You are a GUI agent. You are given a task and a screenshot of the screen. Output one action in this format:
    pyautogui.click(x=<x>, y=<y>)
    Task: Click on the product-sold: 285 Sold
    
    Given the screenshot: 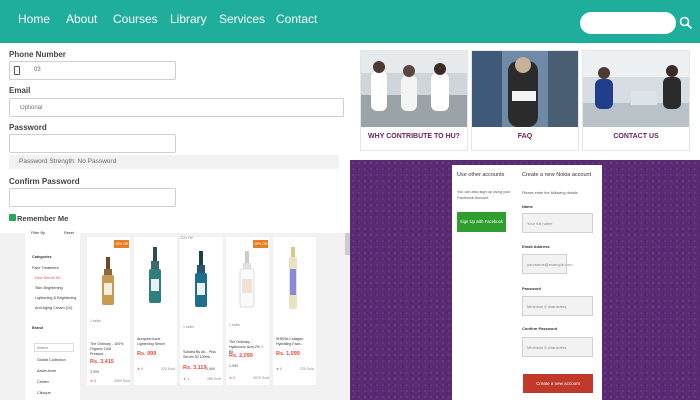 What is the action you would take?
    pyautogui.click(x=214, y=379)
    